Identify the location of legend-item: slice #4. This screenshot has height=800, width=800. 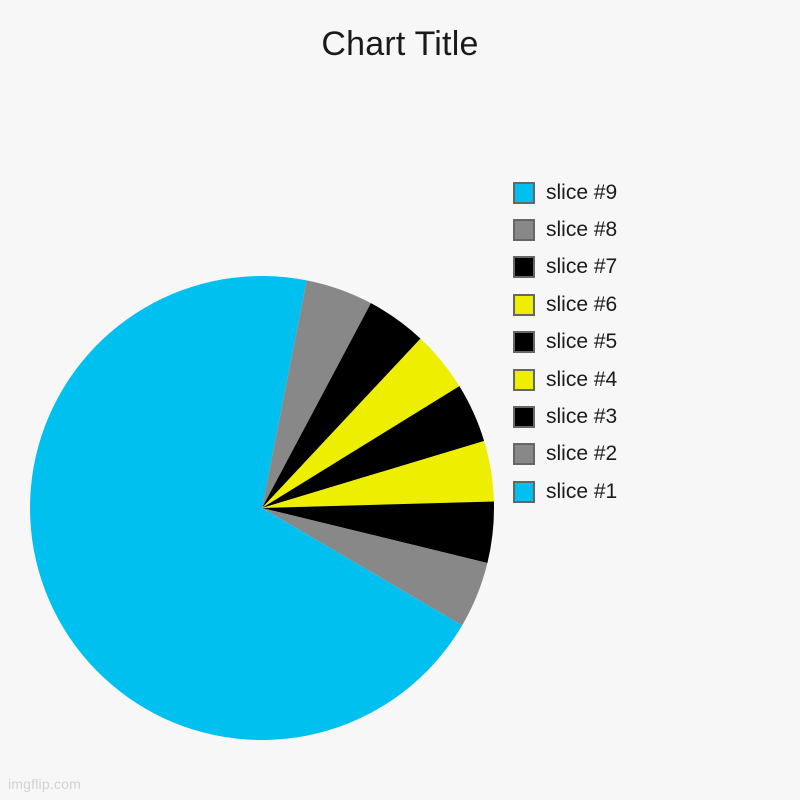
(638, 379).